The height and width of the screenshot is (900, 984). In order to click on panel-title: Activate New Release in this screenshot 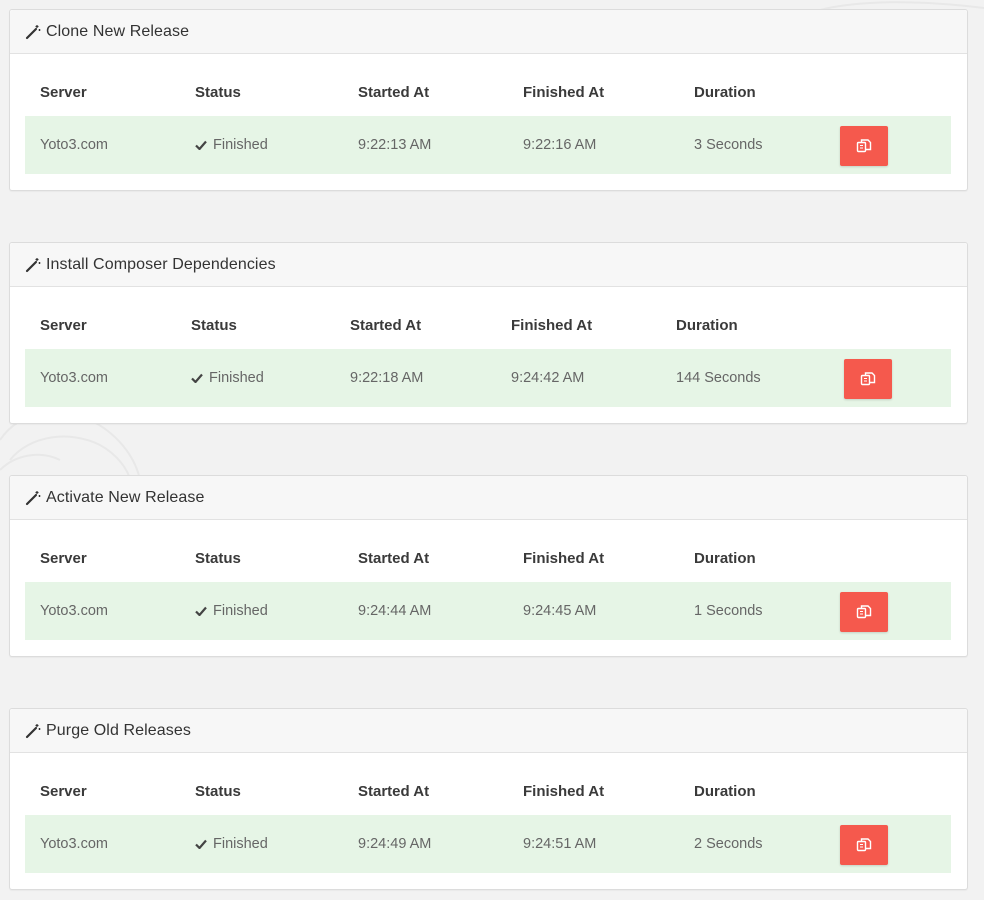, I will do `click(125, 497)`.